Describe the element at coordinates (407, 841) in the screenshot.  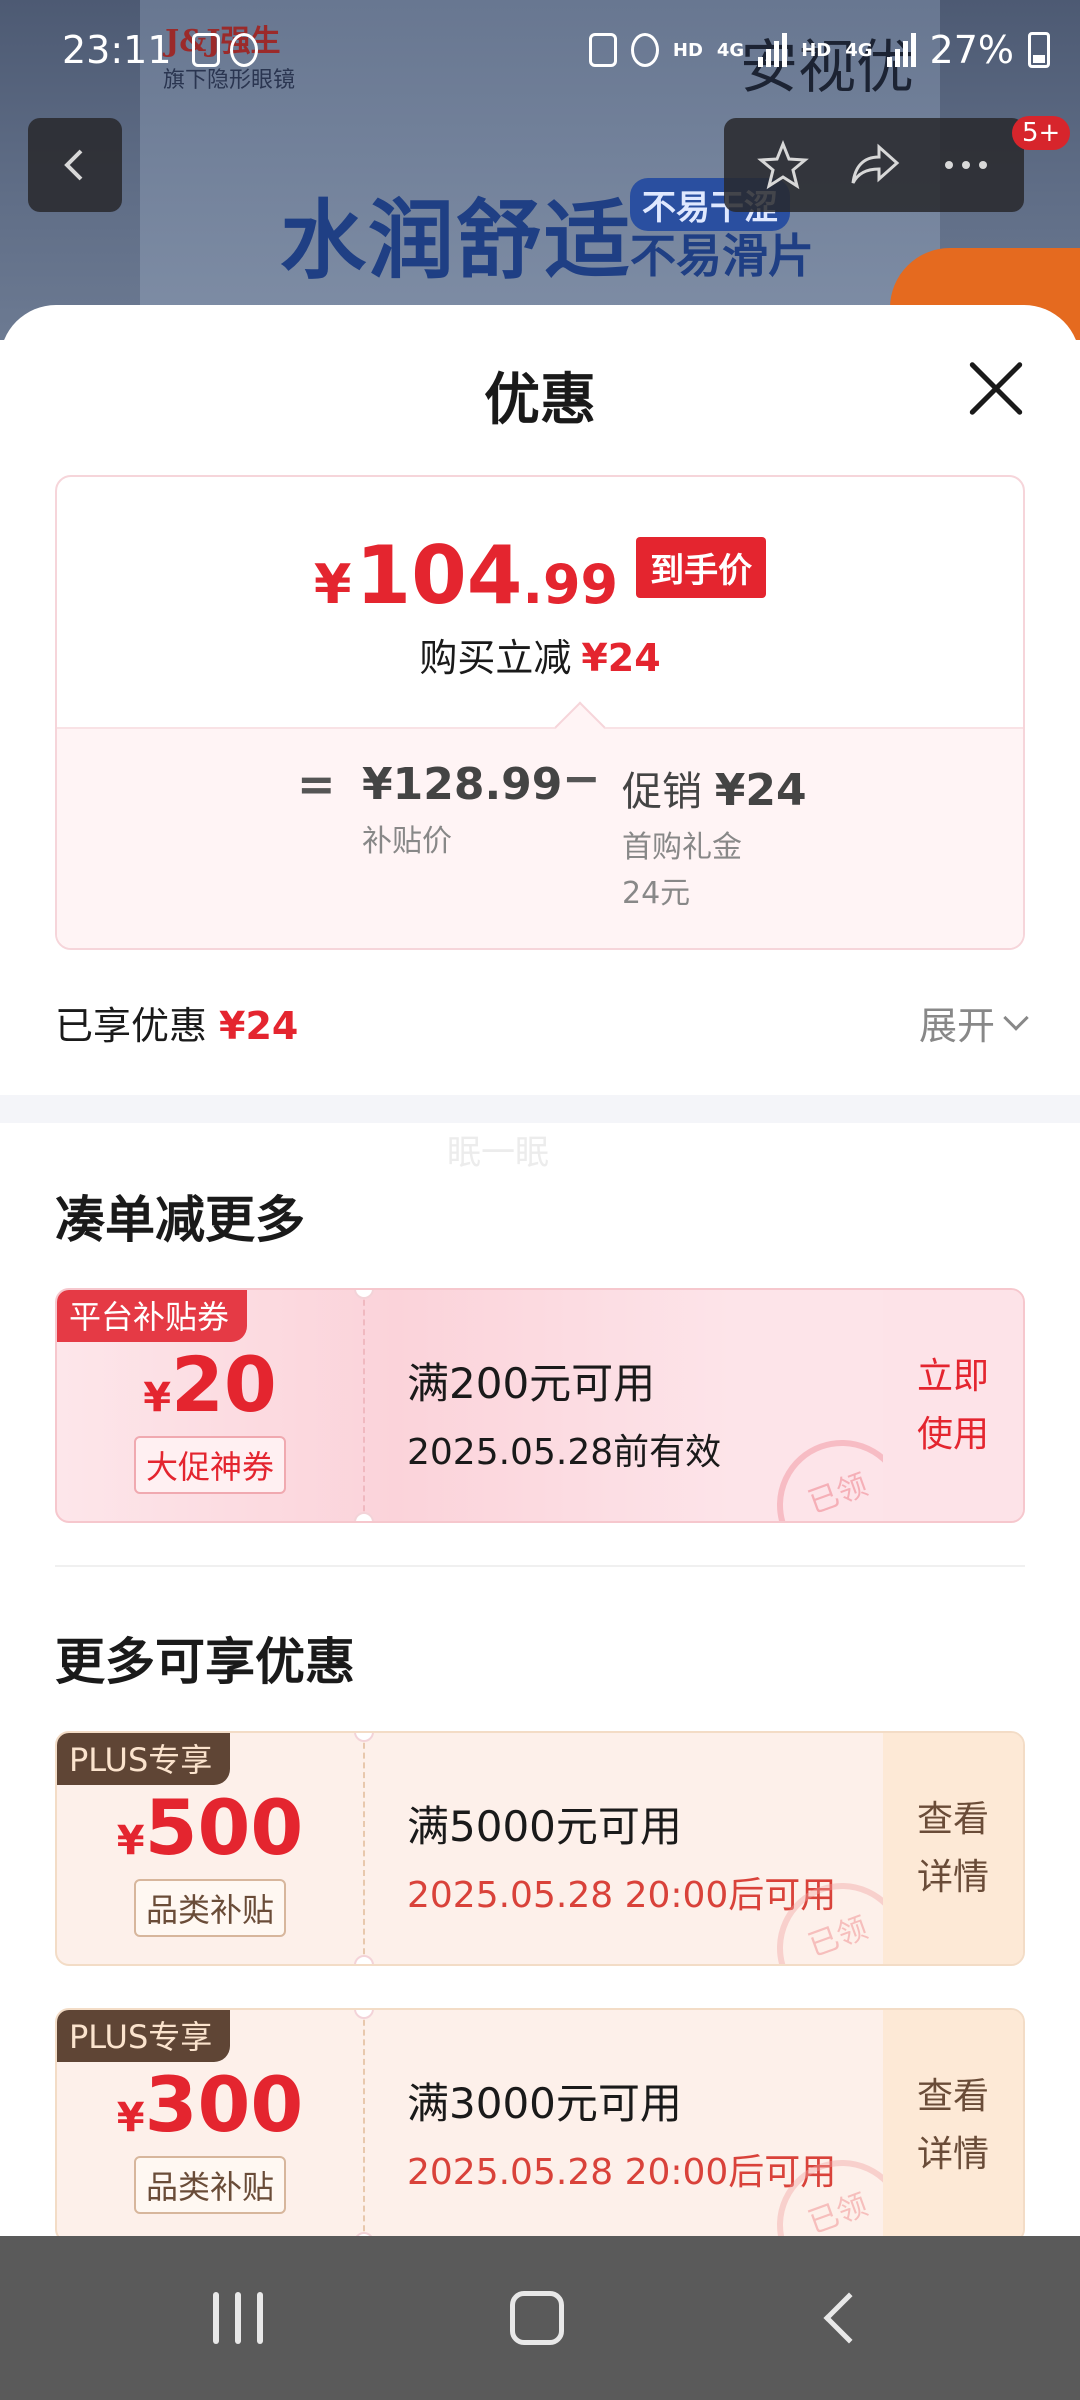
I see `subsidy-price-label: 补贴价` at that location.